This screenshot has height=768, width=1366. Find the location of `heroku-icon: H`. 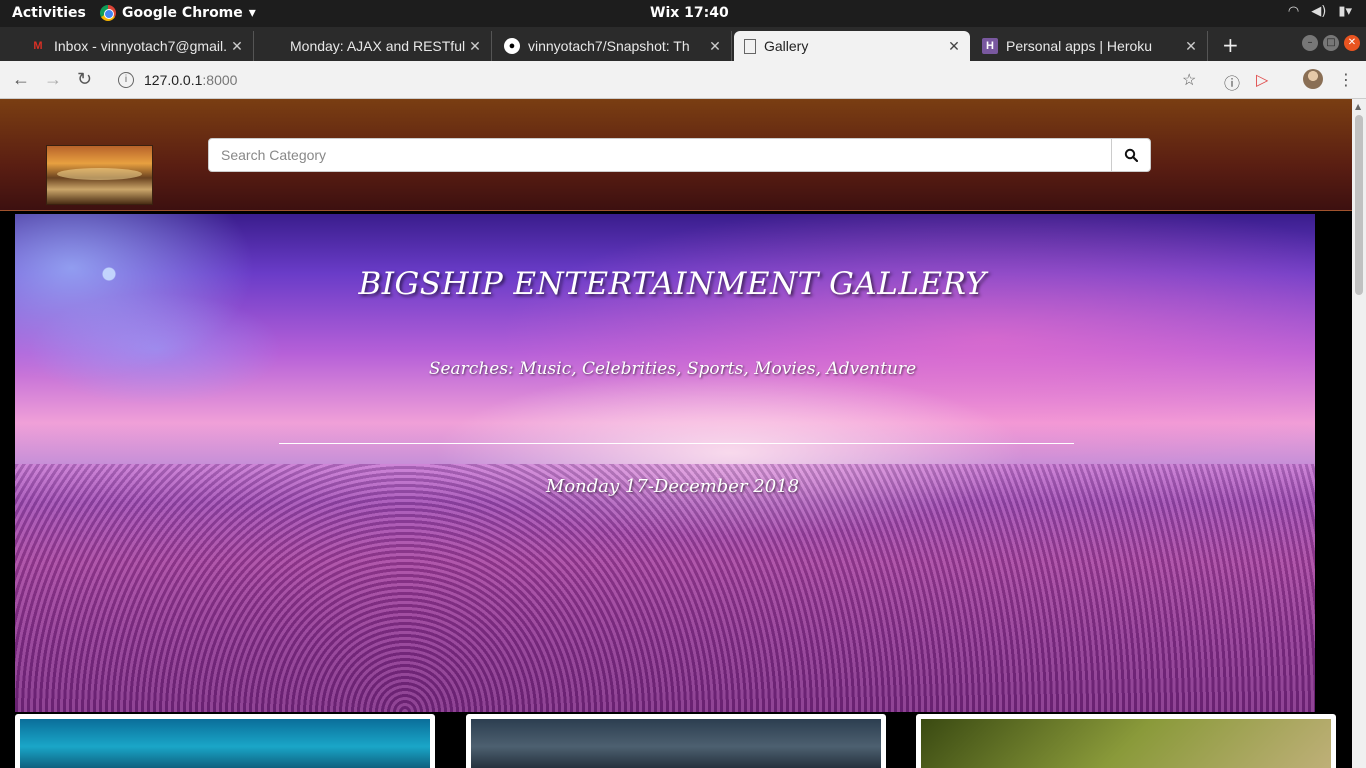

heroku-icon: H is located at coordinates (990, 46).